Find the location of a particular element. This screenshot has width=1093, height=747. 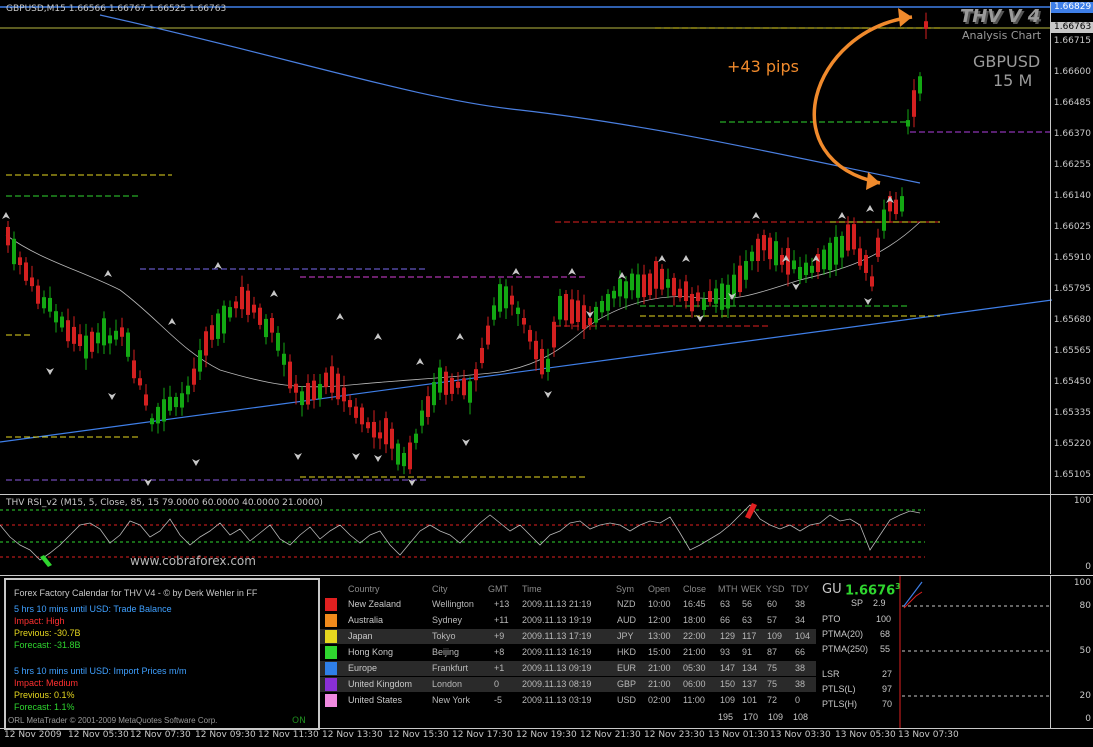

price-tick: 1.65105 is located at coordinates (1072, 475).